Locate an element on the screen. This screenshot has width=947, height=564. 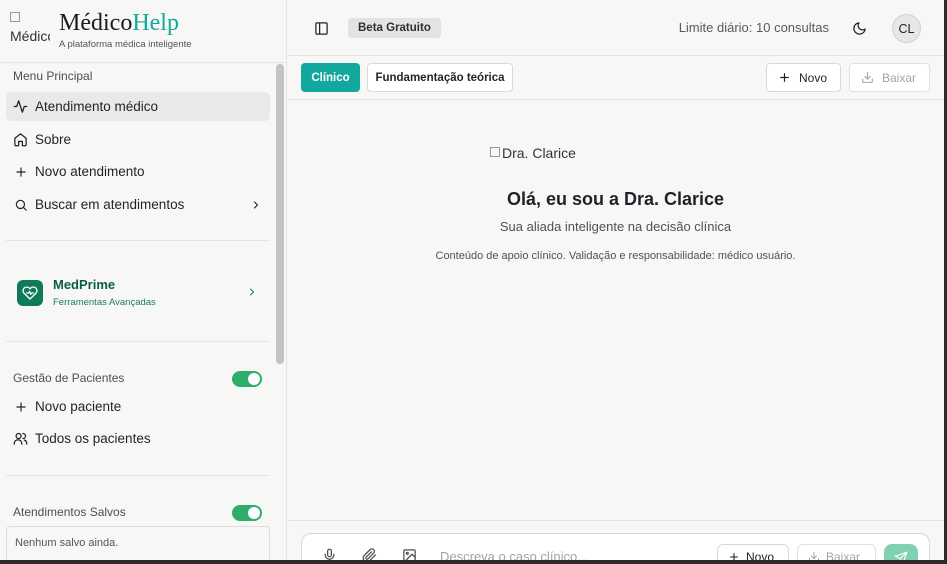
new-button: Novo is located at coordinates (803, 77).